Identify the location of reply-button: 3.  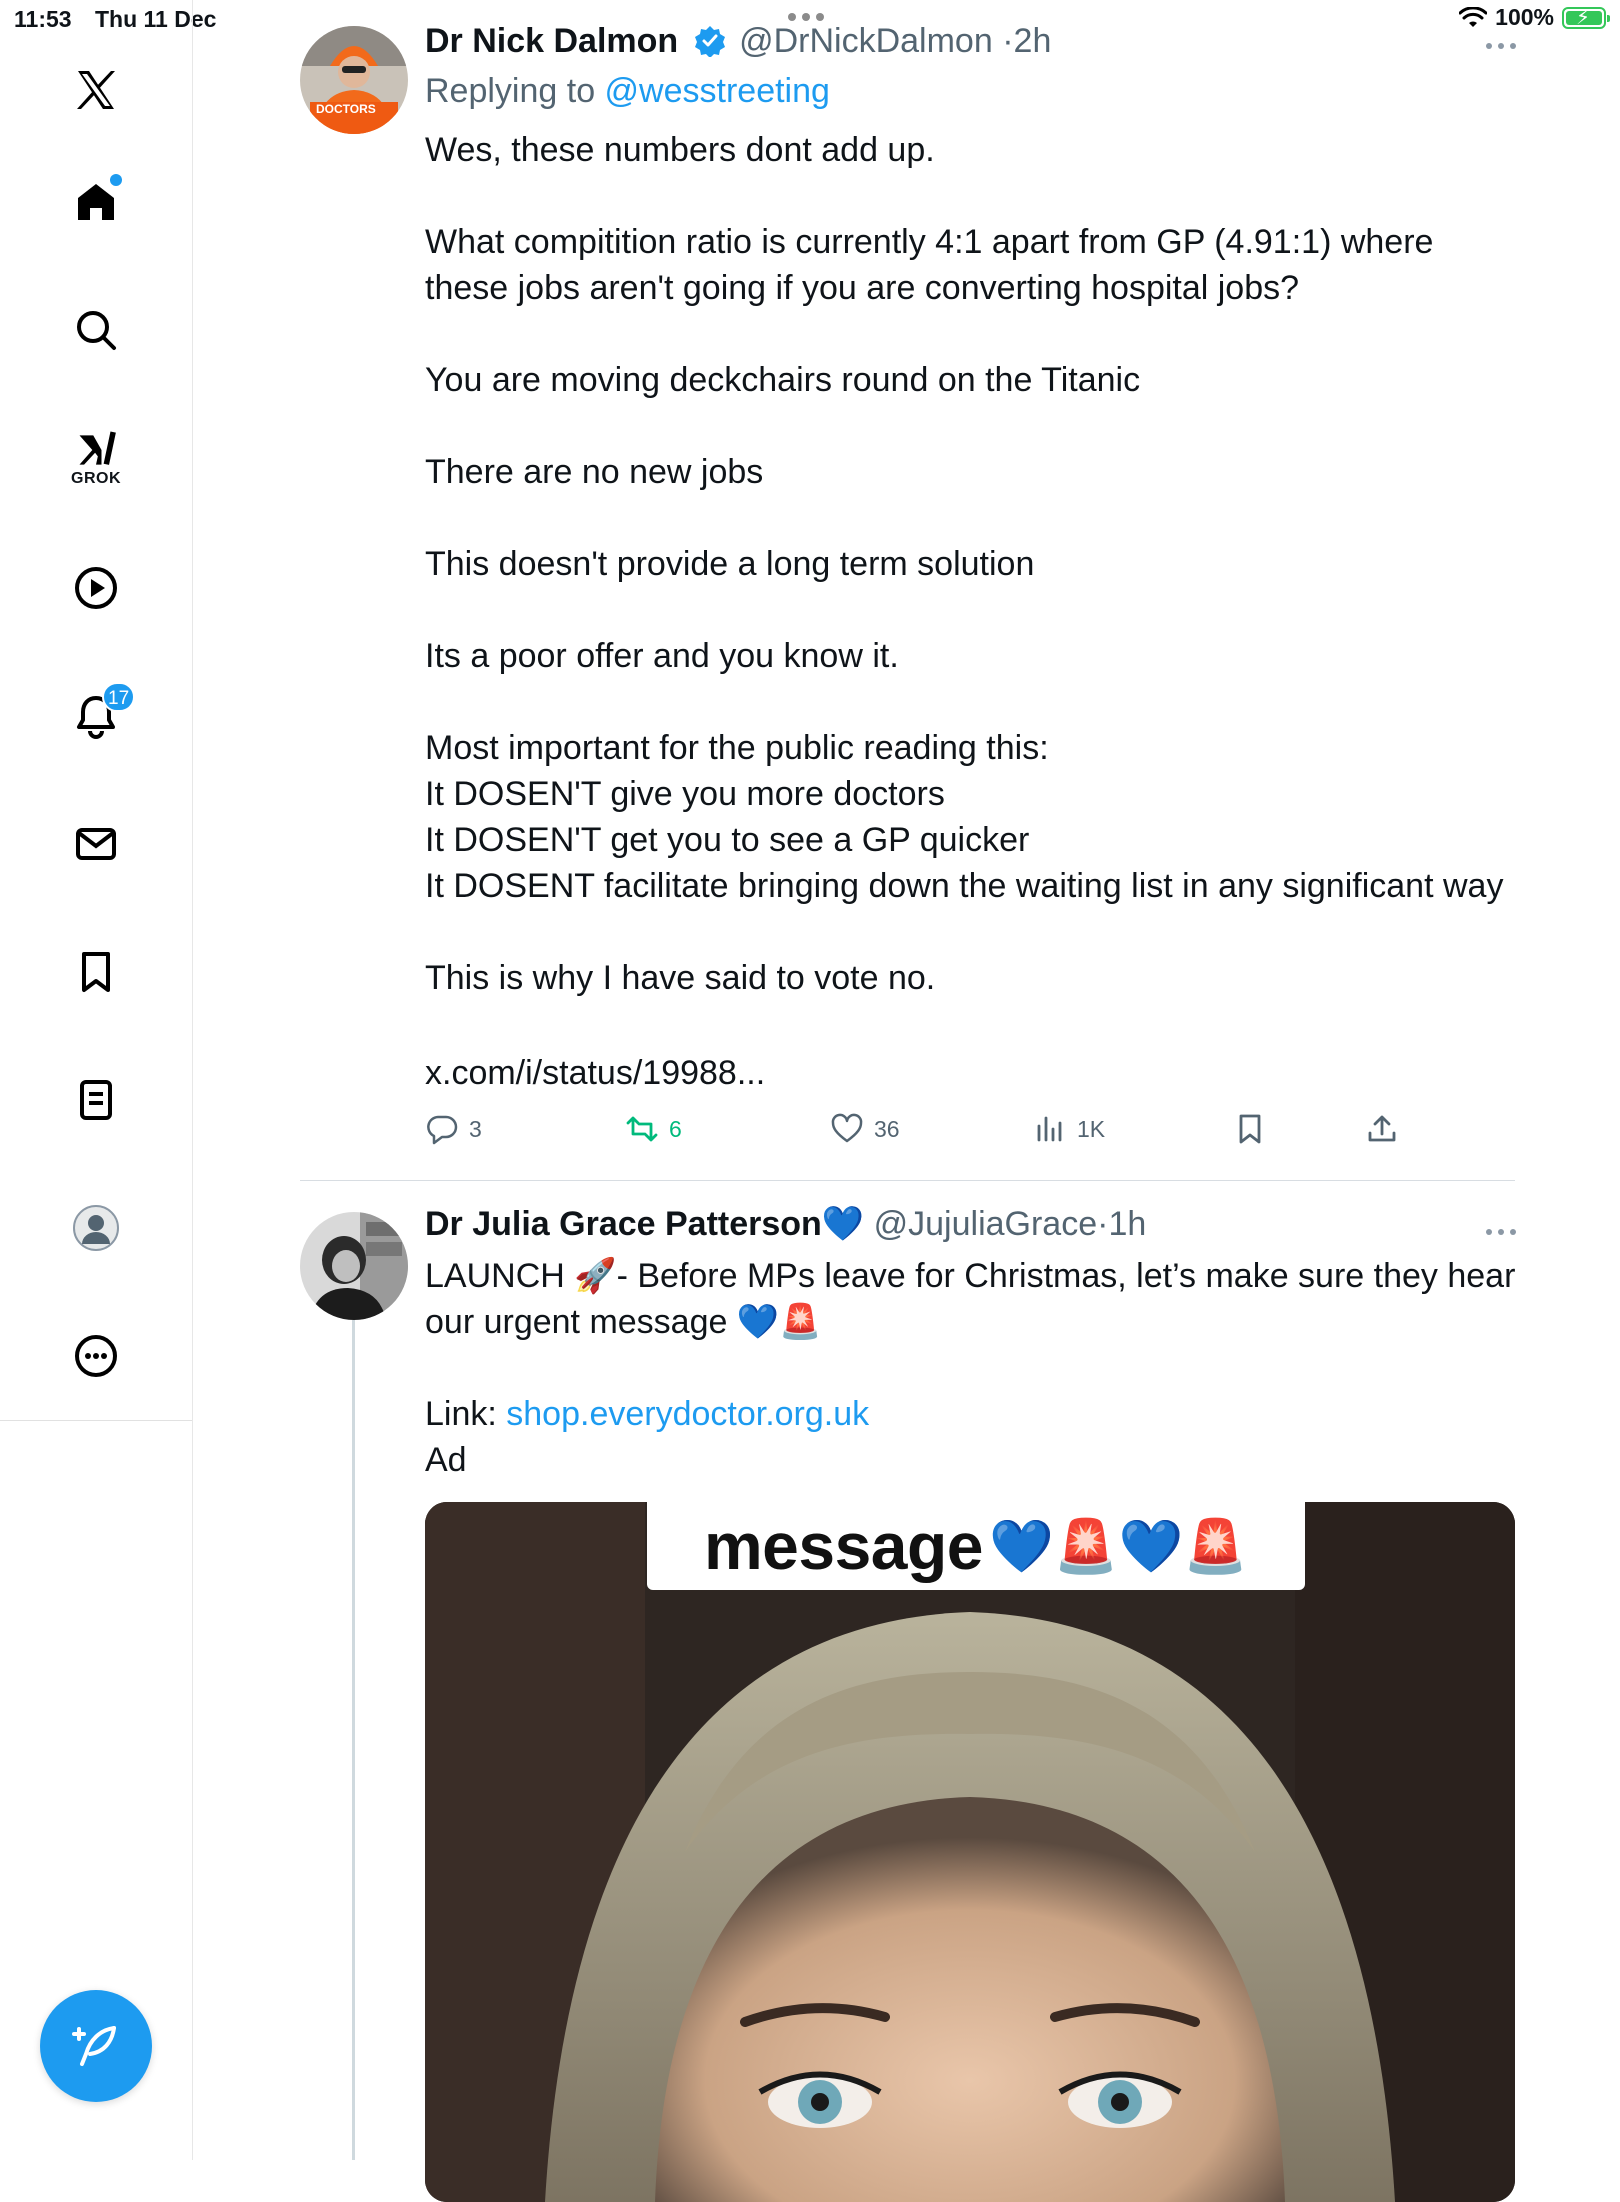
(453, 1129).